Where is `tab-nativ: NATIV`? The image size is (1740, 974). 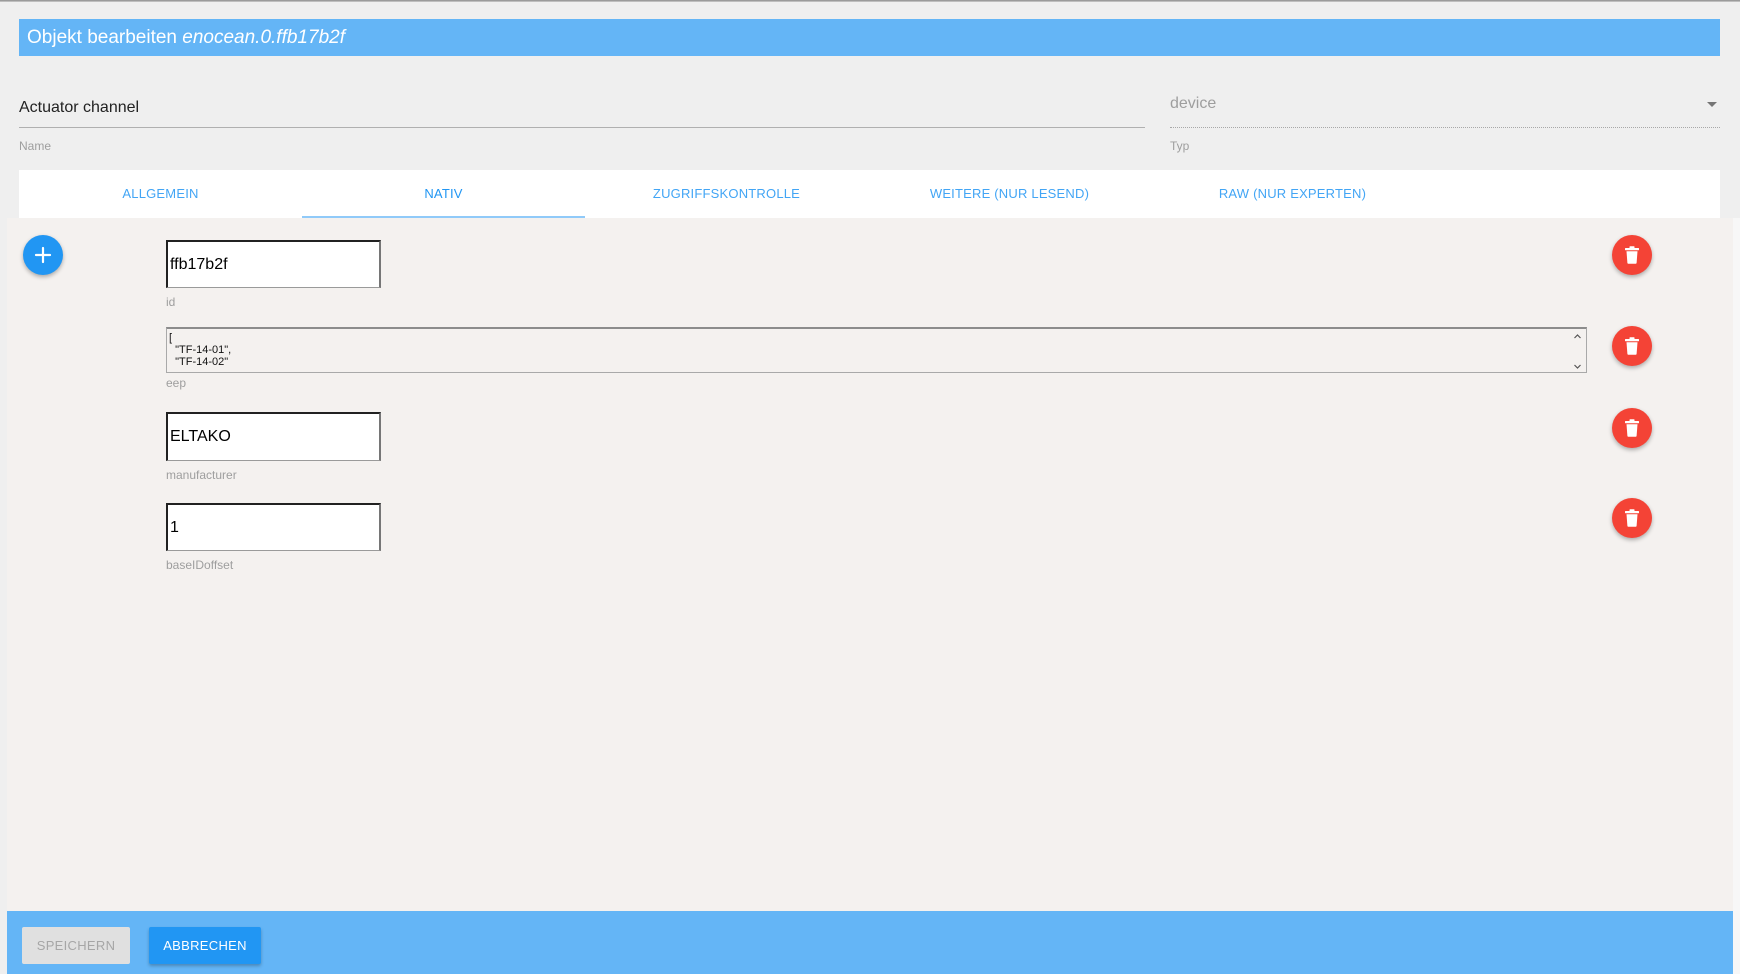 tab-nativ: NATIV is located at coordinates (443, 194).